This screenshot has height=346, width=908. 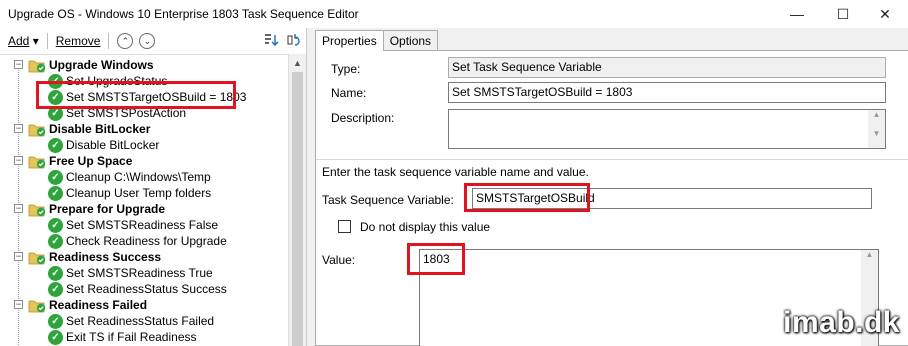 What do you see at coordinates (797, 14) in the screenshot?
I see `minimize-button: —` at bounding box center [797, 14].